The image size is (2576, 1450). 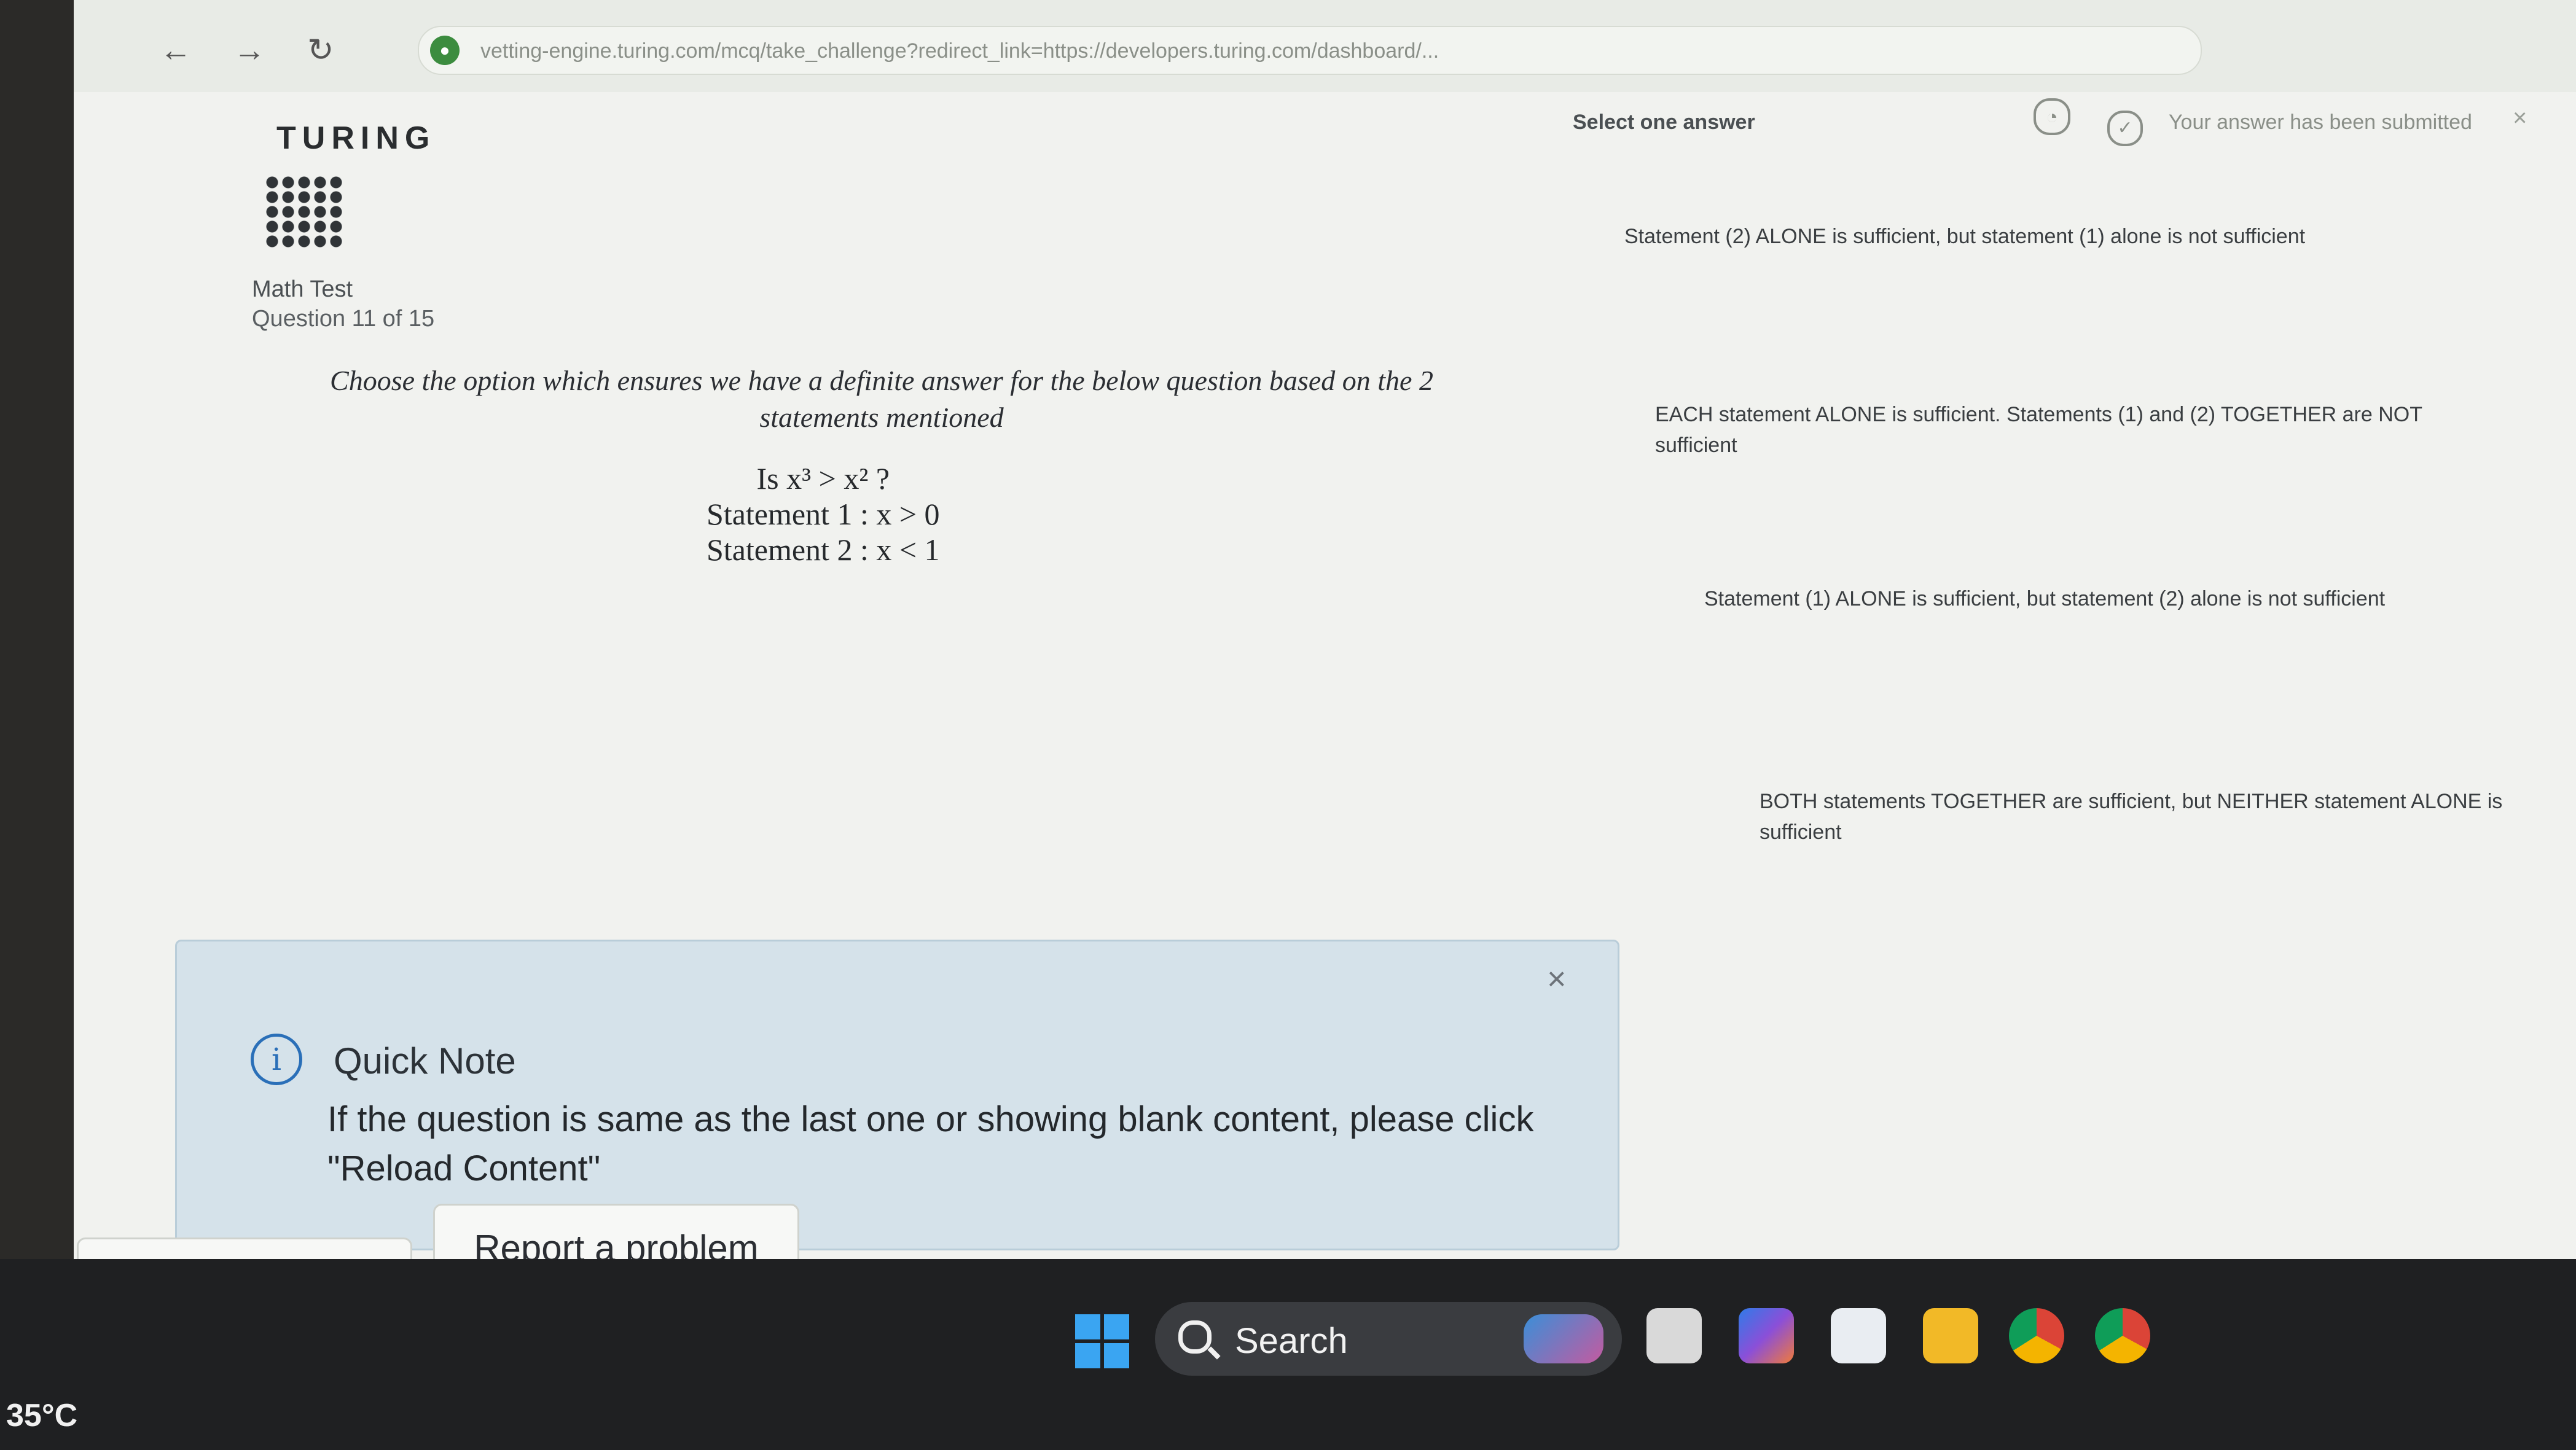 What do you see at coordinates (343, 319) in the screenshot?
I see `question-counter: Question 11 of 15` at bounding box center [343, 319].